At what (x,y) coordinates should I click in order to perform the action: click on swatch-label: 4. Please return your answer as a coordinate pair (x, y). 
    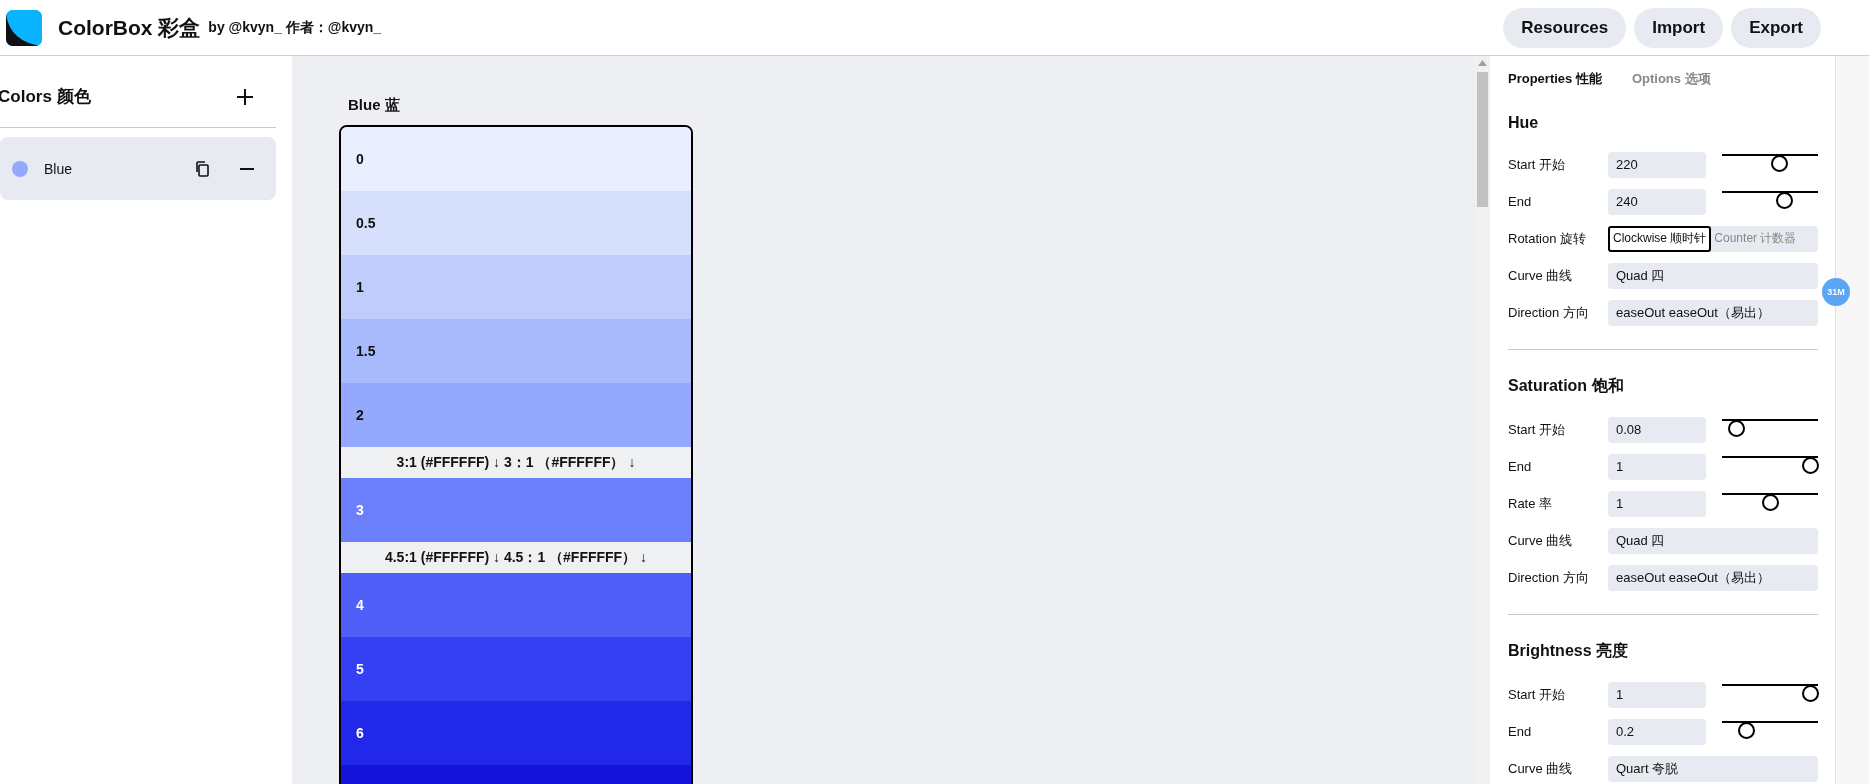
    Looking at the image, I should click on (360, 605).